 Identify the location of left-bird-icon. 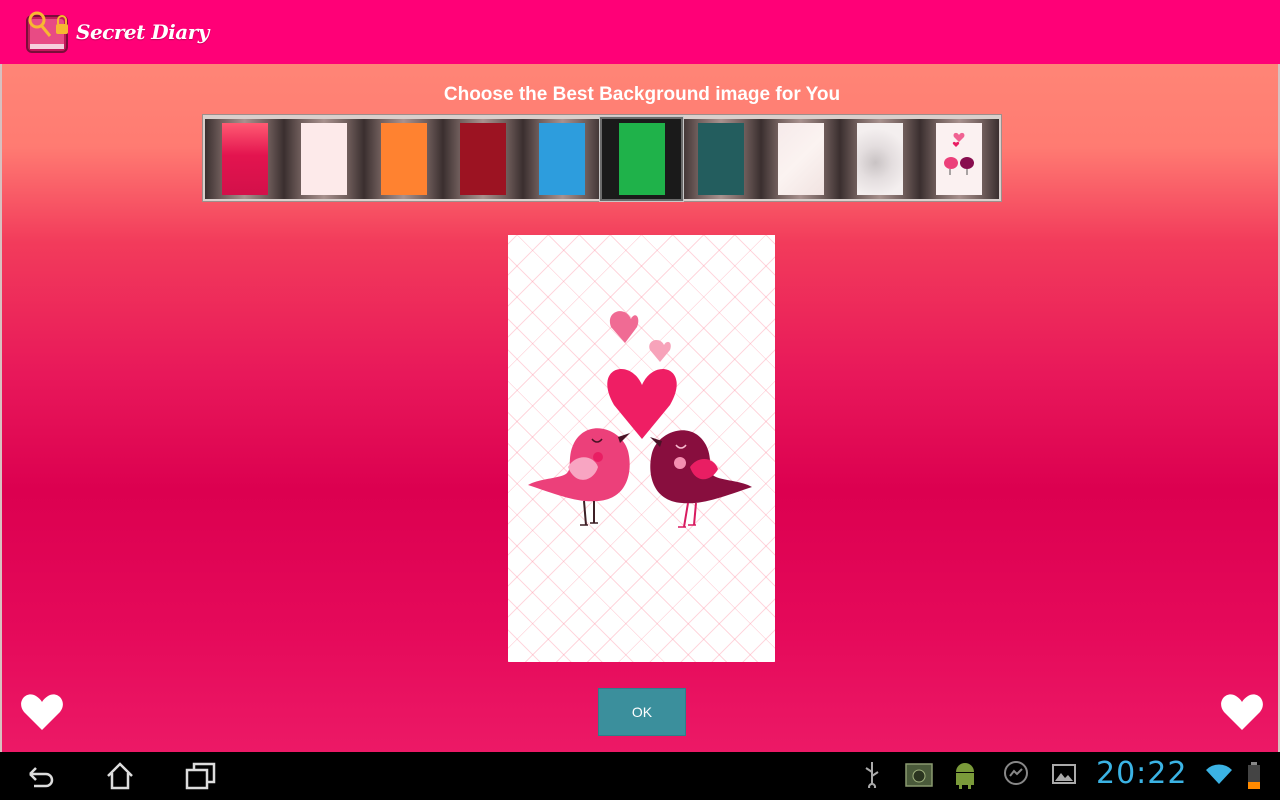
(579, 477).